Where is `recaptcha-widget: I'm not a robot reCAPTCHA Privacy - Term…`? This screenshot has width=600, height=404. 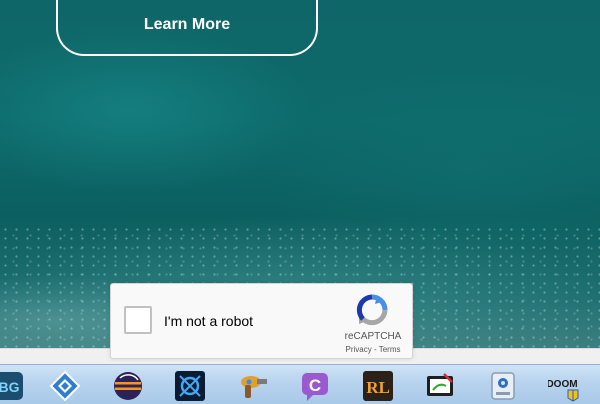 recaptcha-widget: I'm not a robot reCAPTCHA Privacy - Term… is located at coordinates (261, 321).